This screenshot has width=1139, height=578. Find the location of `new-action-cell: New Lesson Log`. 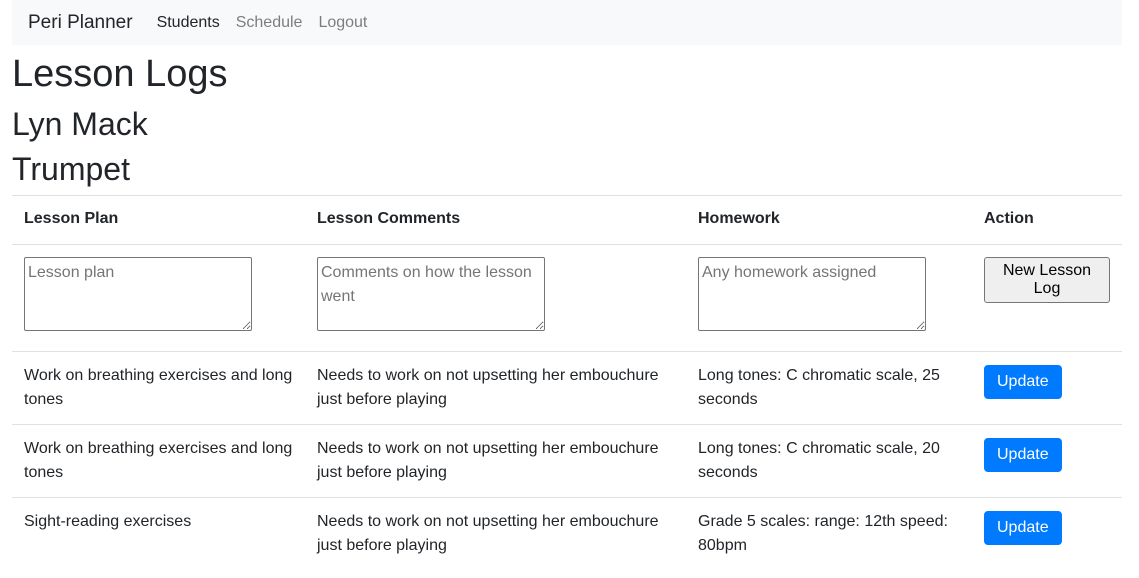

new-action-cell: New Lesson Log is located at coordinates (1047, 298).